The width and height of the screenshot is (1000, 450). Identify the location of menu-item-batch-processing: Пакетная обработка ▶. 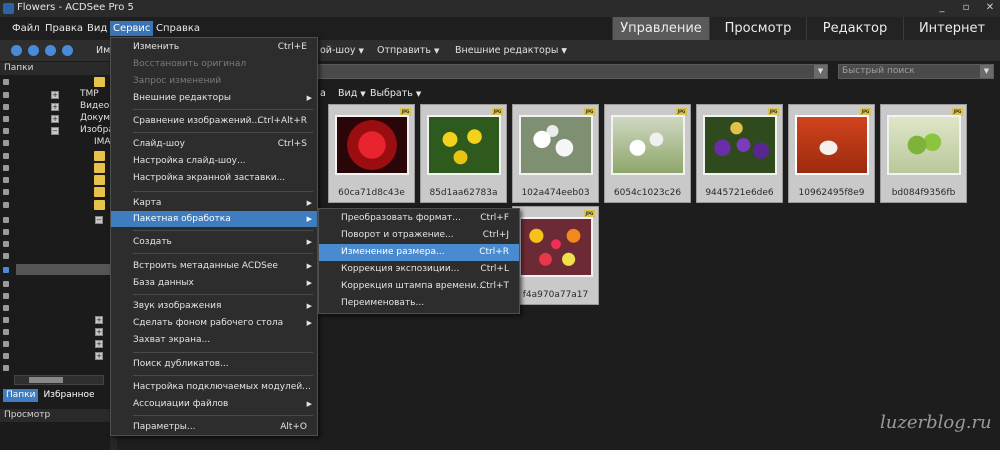
(214, 219).